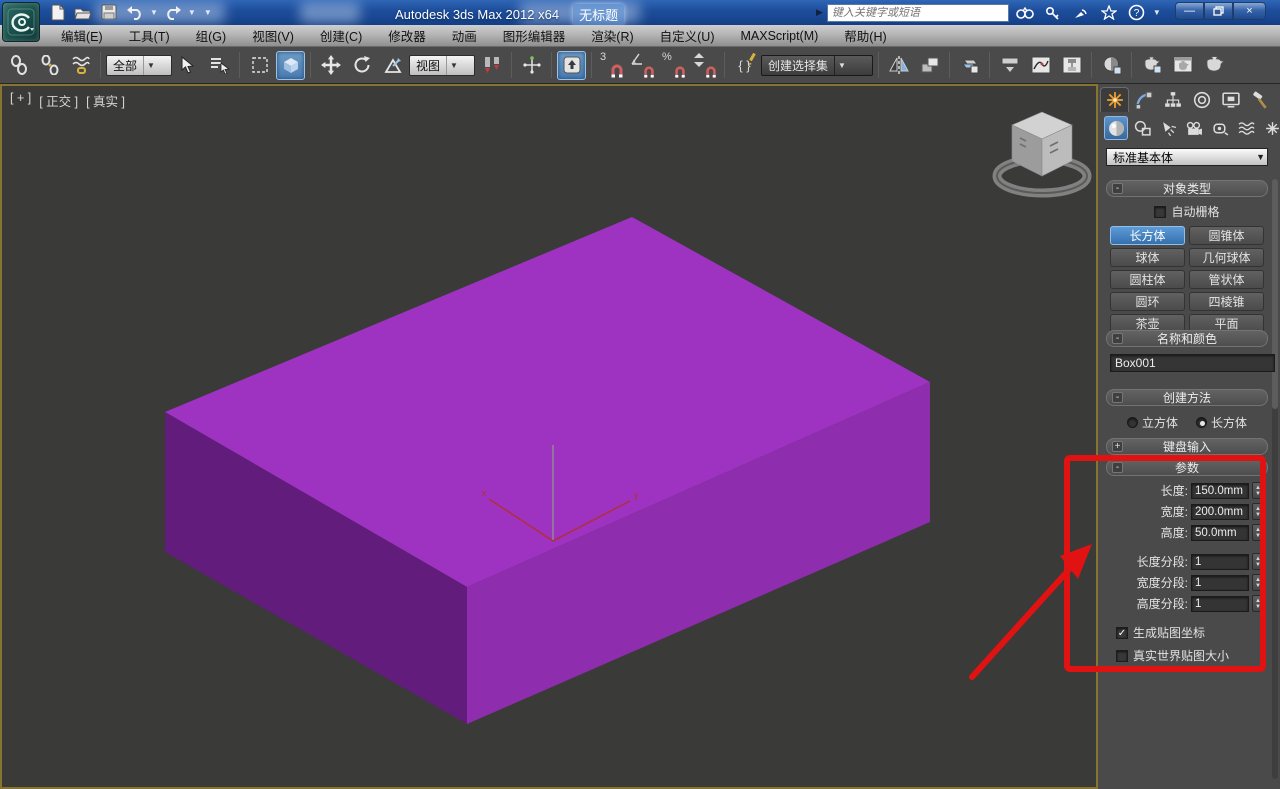 The image size is (1280, 789). Describe the element at coordinates (139, 65) in the screenshot. I see `selection-filter-dropdown: 全部 ▼` at that location.